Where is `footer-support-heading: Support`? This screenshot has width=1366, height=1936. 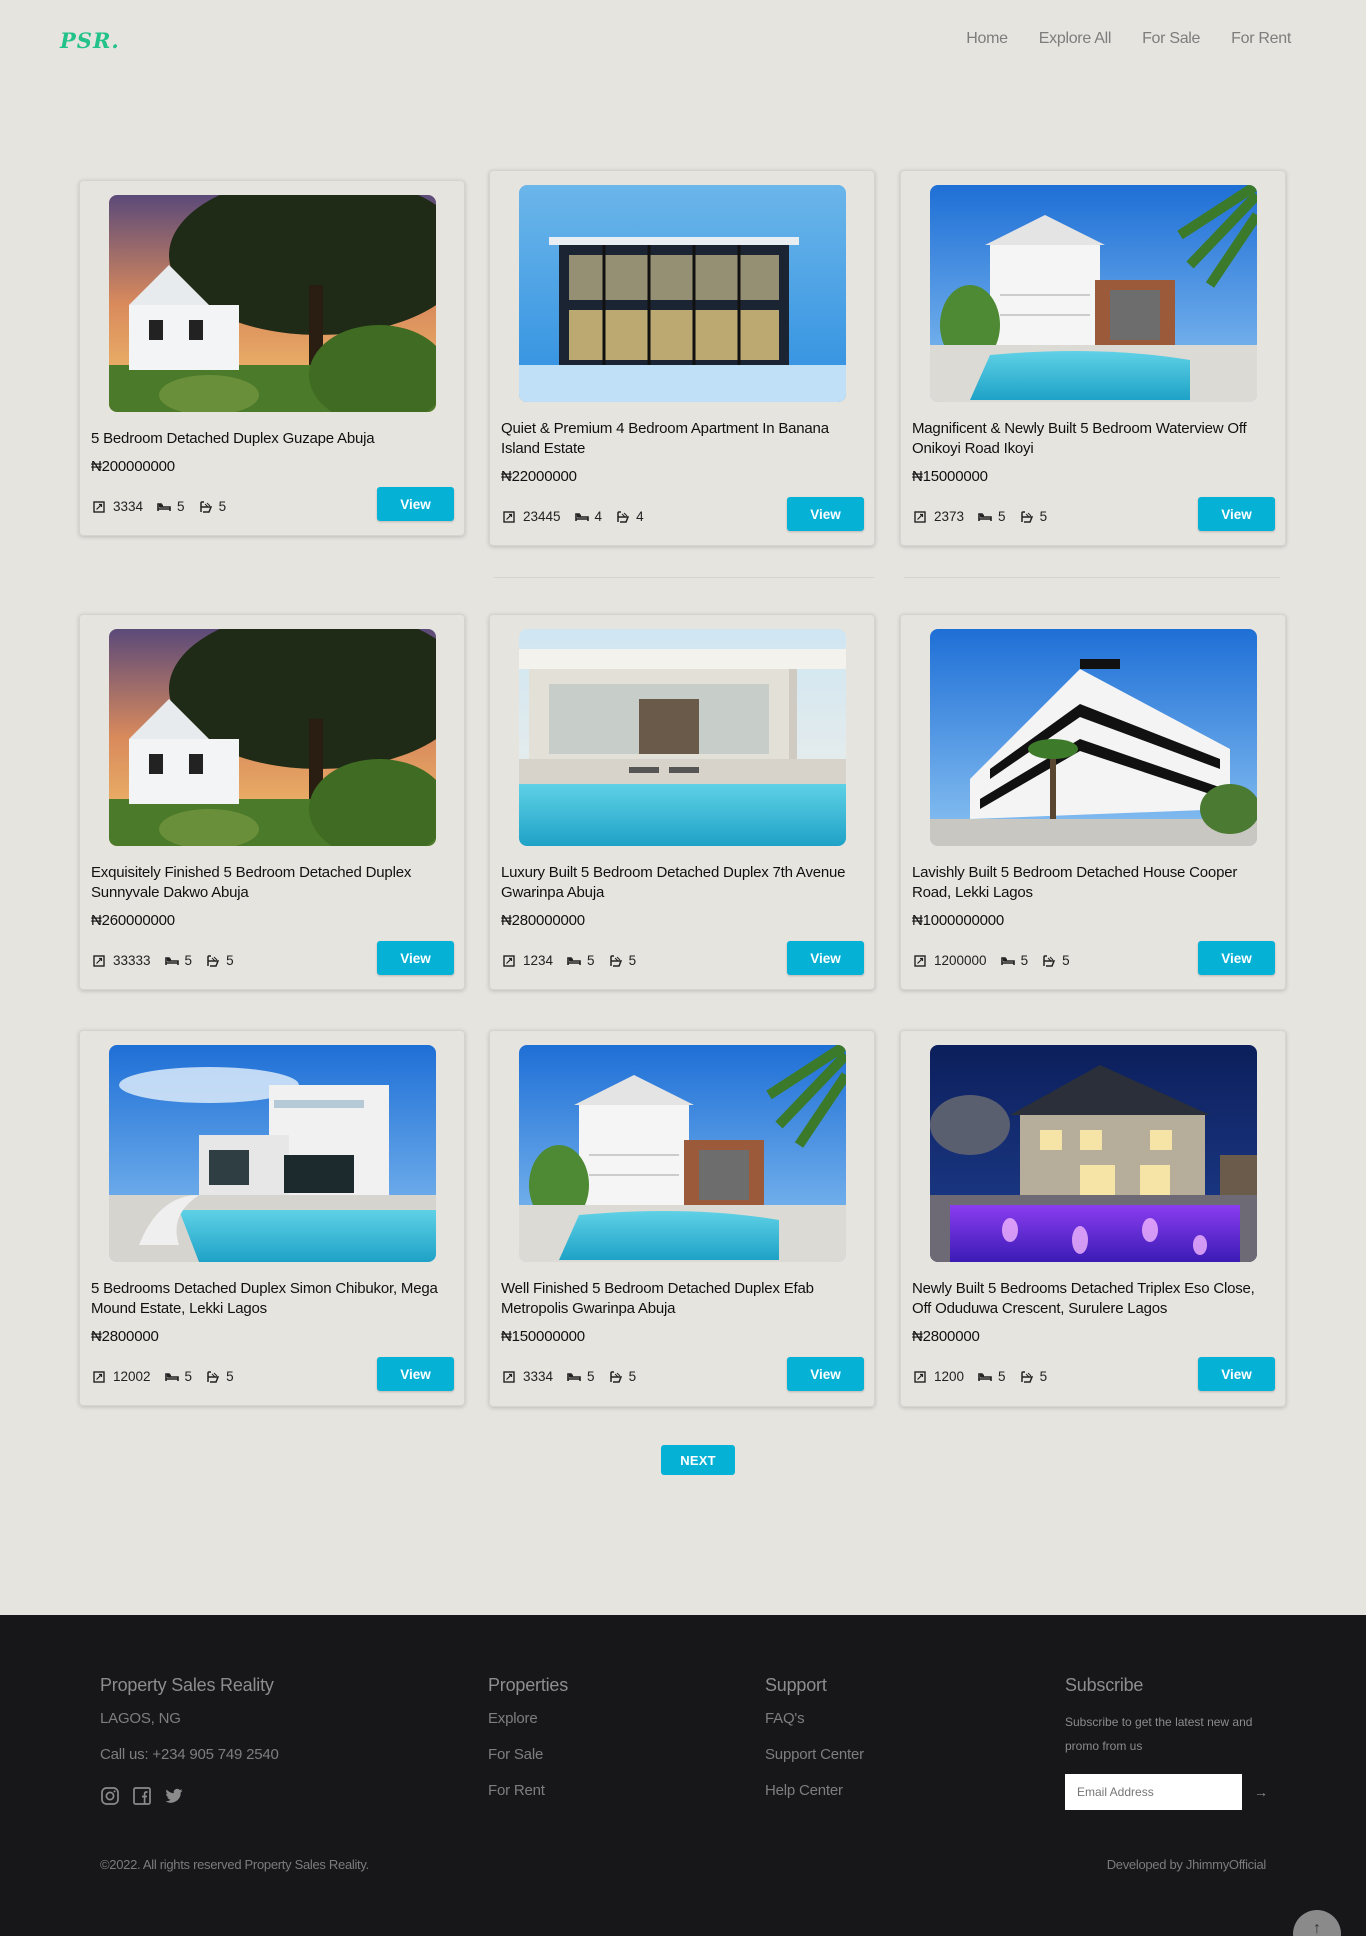 footer-support-heading: Support is located at coordinates (796, 1685).